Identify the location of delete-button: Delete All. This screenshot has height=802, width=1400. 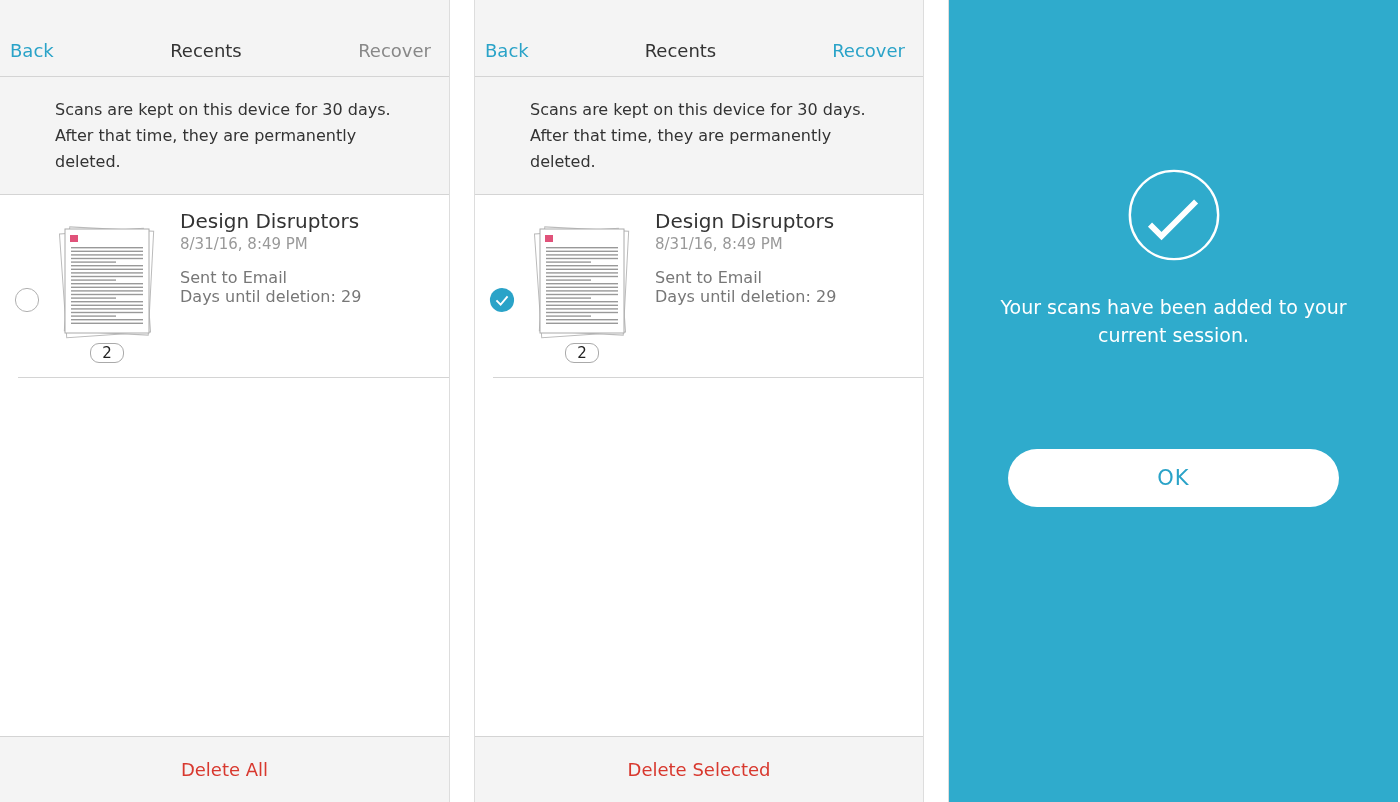
(224, 769).